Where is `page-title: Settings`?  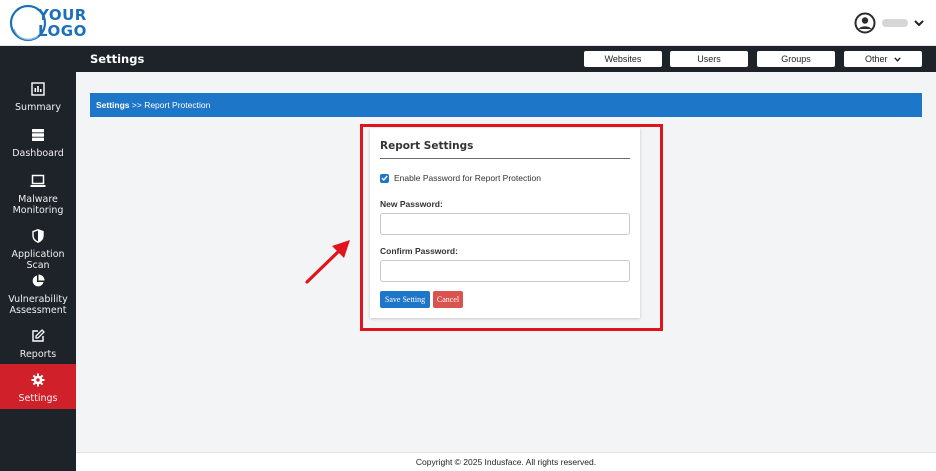
page-title: Settings is located at coordinates (117, 59).